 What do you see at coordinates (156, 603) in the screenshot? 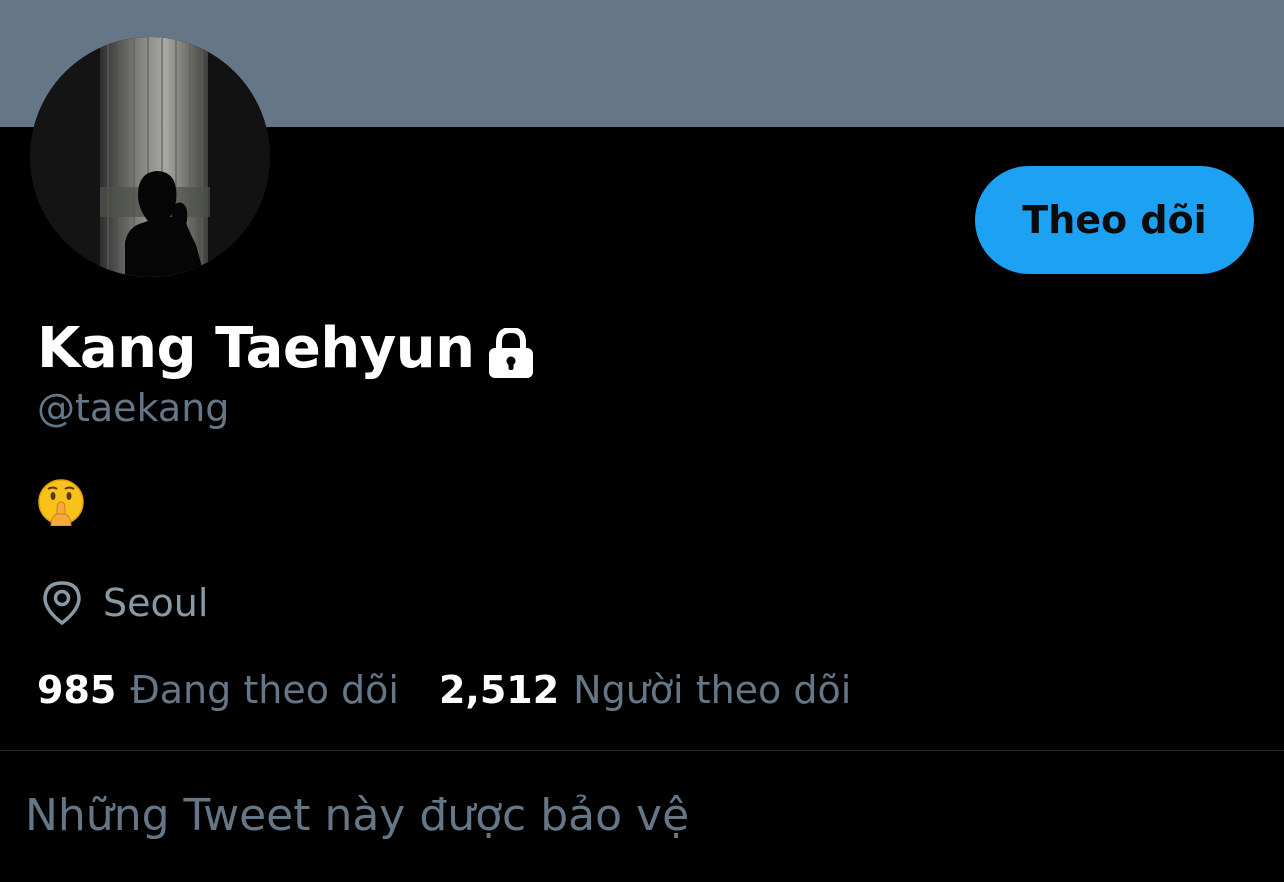
I see `location-text: Seoul` at bounding box center [156, 603].